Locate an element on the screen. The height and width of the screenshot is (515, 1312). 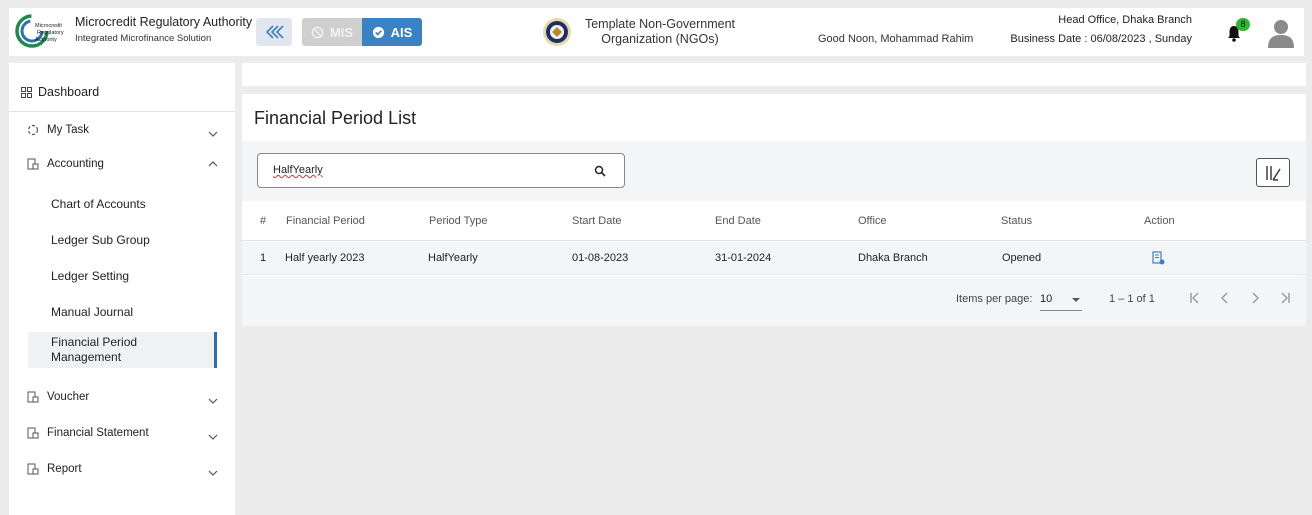
sidebar-item-label: Financial Statement is located at coordinates (98, 433).